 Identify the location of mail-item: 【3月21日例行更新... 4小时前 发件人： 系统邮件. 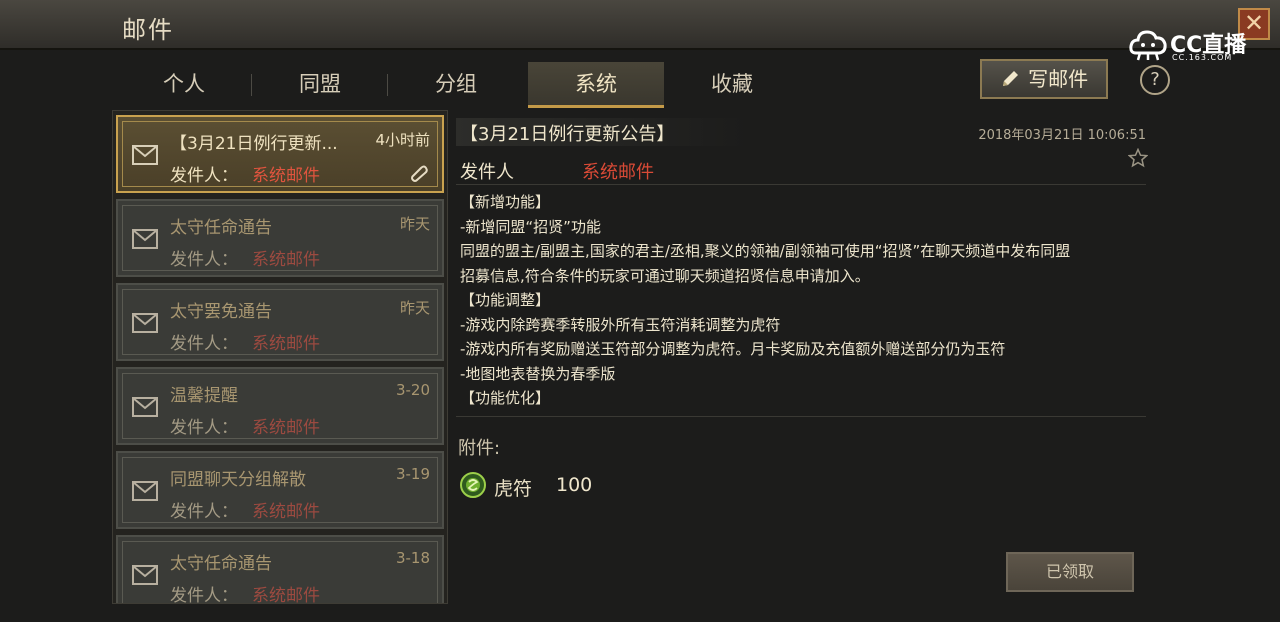
(280, 154).